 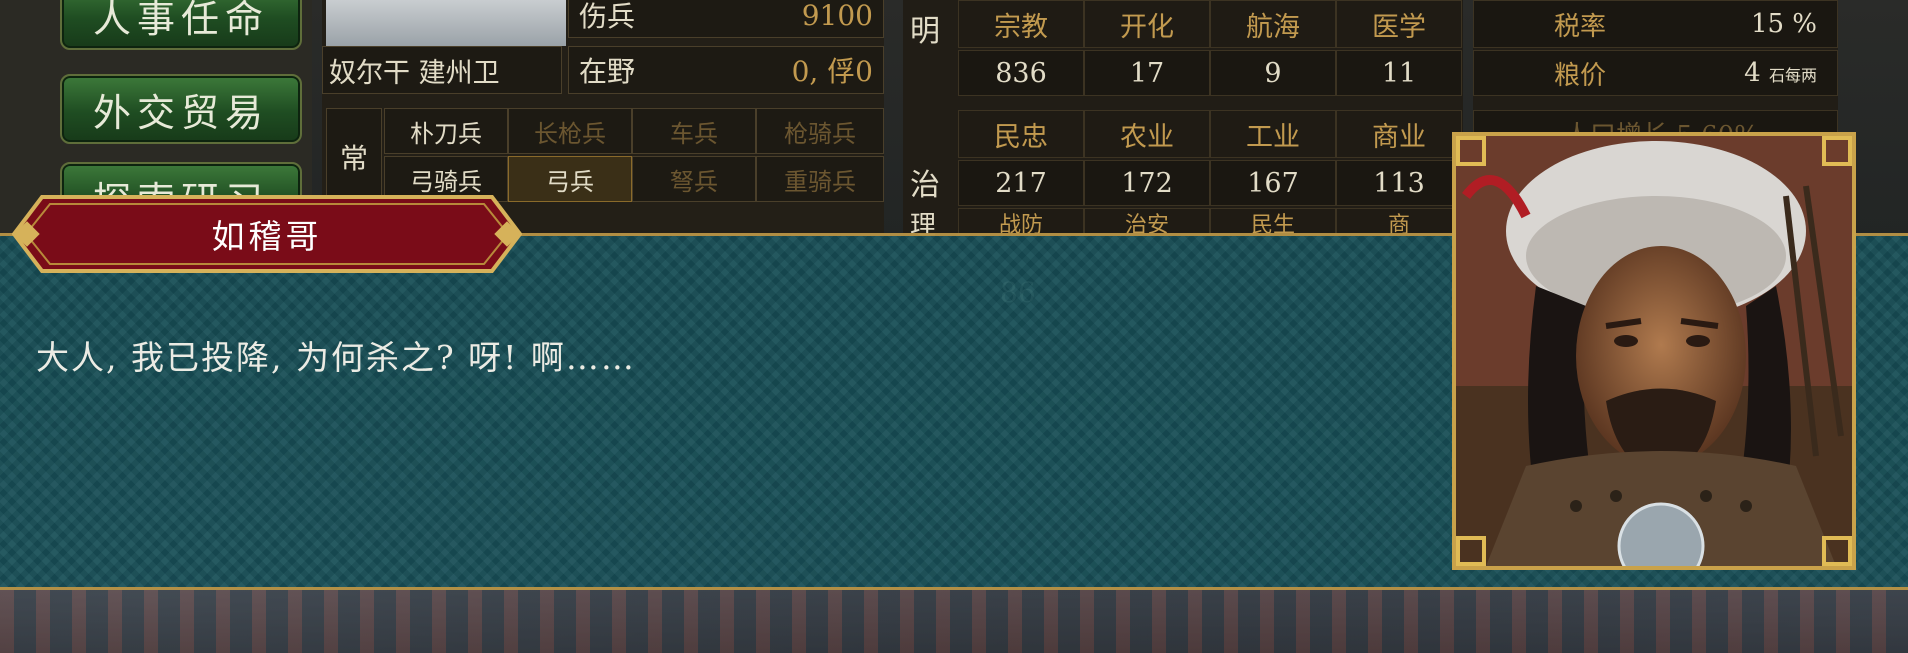 What do you see at coordinates (570, 131) in the screenshot?
I see `troop-type: 长枪兵` at bounding box center [570, 131].